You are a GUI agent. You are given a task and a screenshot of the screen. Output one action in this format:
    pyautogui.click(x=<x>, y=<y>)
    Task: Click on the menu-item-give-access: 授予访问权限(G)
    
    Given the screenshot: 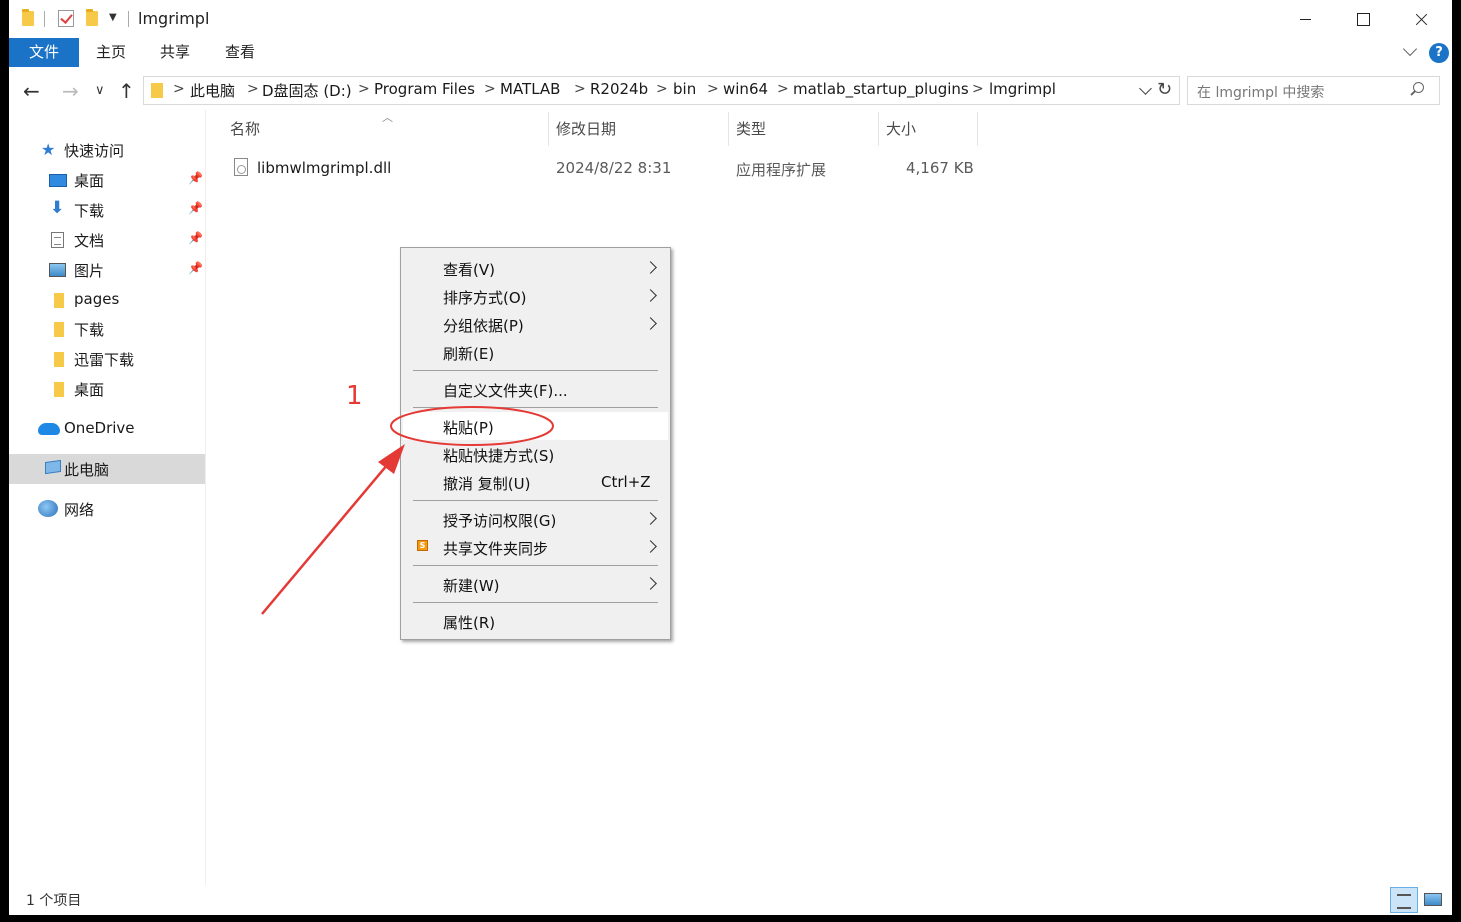 What is the action you would take?
    pyautogui.click(x=535, y=519)
    